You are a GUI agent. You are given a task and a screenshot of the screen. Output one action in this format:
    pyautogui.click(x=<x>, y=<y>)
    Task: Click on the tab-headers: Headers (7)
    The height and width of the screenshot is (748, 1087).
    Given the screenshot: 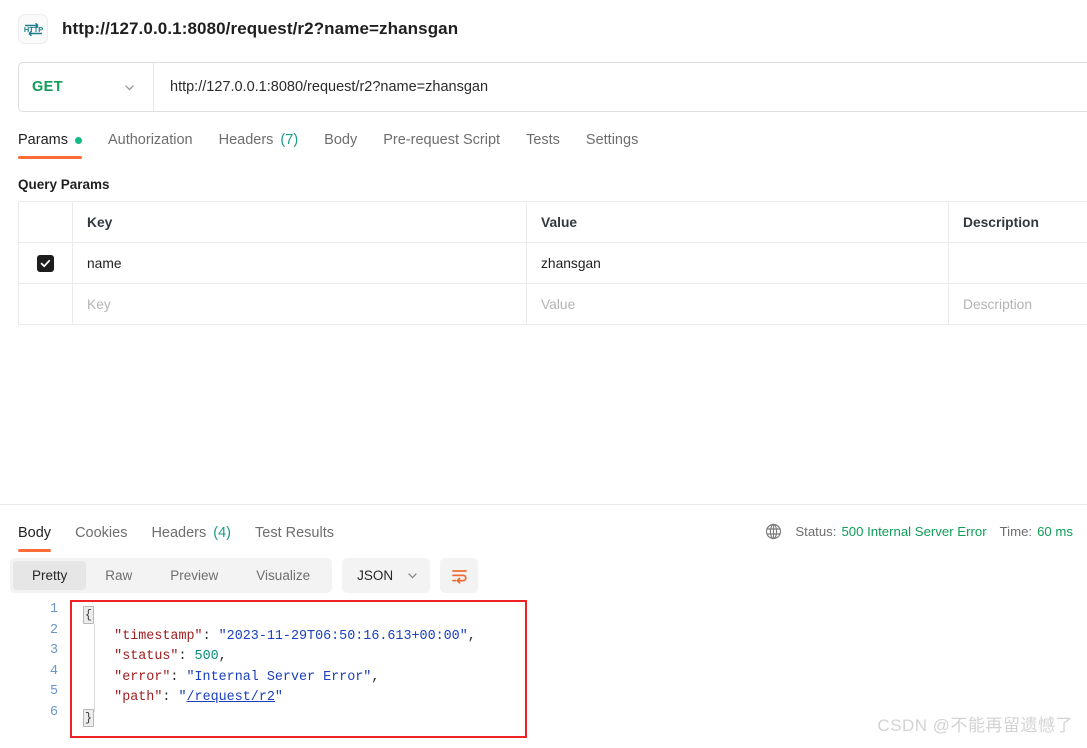 What is the action you would take?
    pyautogui.click(x=259, y=145)
    